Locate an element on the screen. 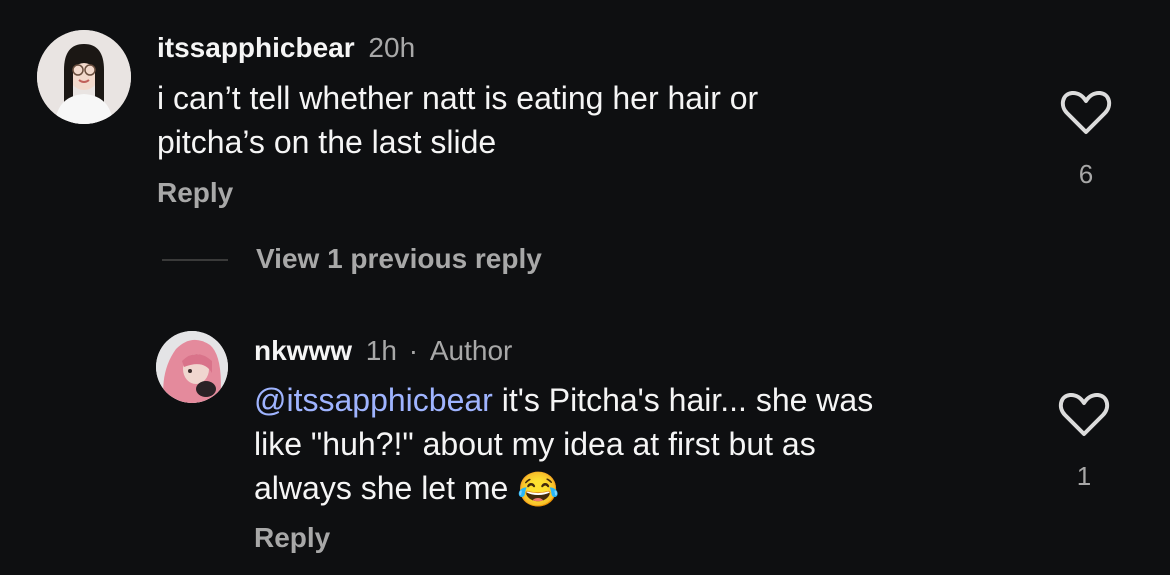 Image resolution: width=1170 pixels, height=575 pixels. reply-text-line: always she let me 😂 is located at coordinates (563, 489).